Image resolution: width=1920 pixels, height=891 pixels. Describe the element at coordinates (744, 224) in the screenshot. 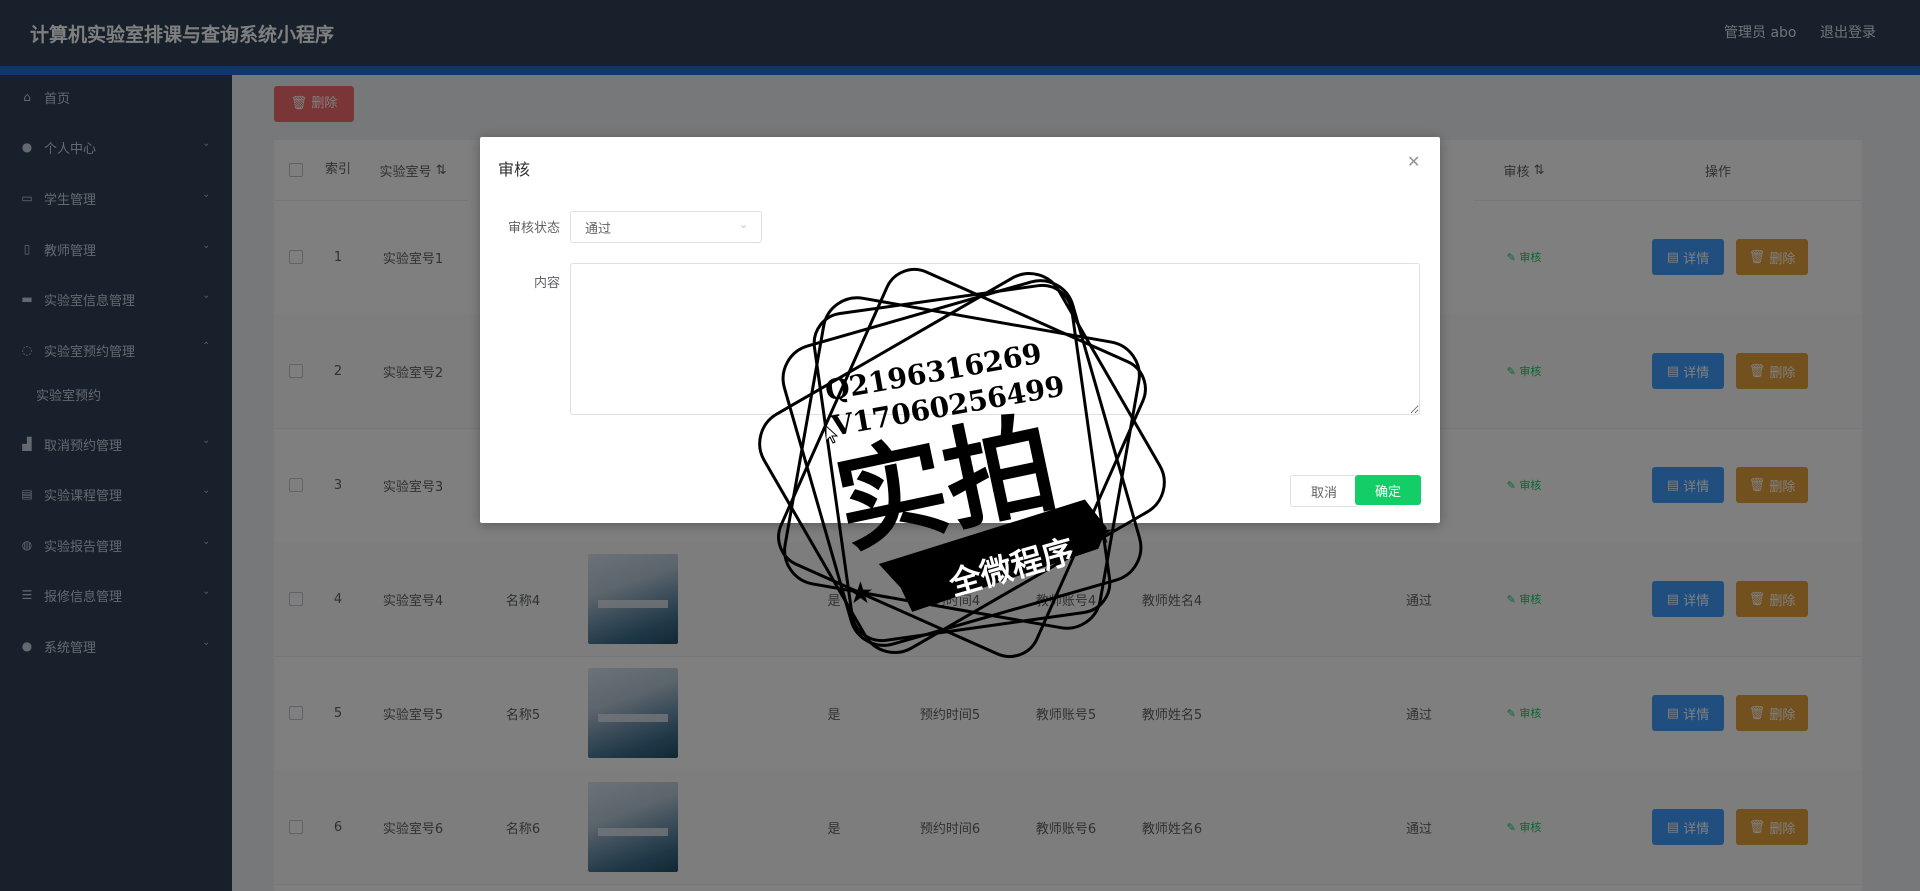

I see `chevron-down-icon: ⌄` at that location.